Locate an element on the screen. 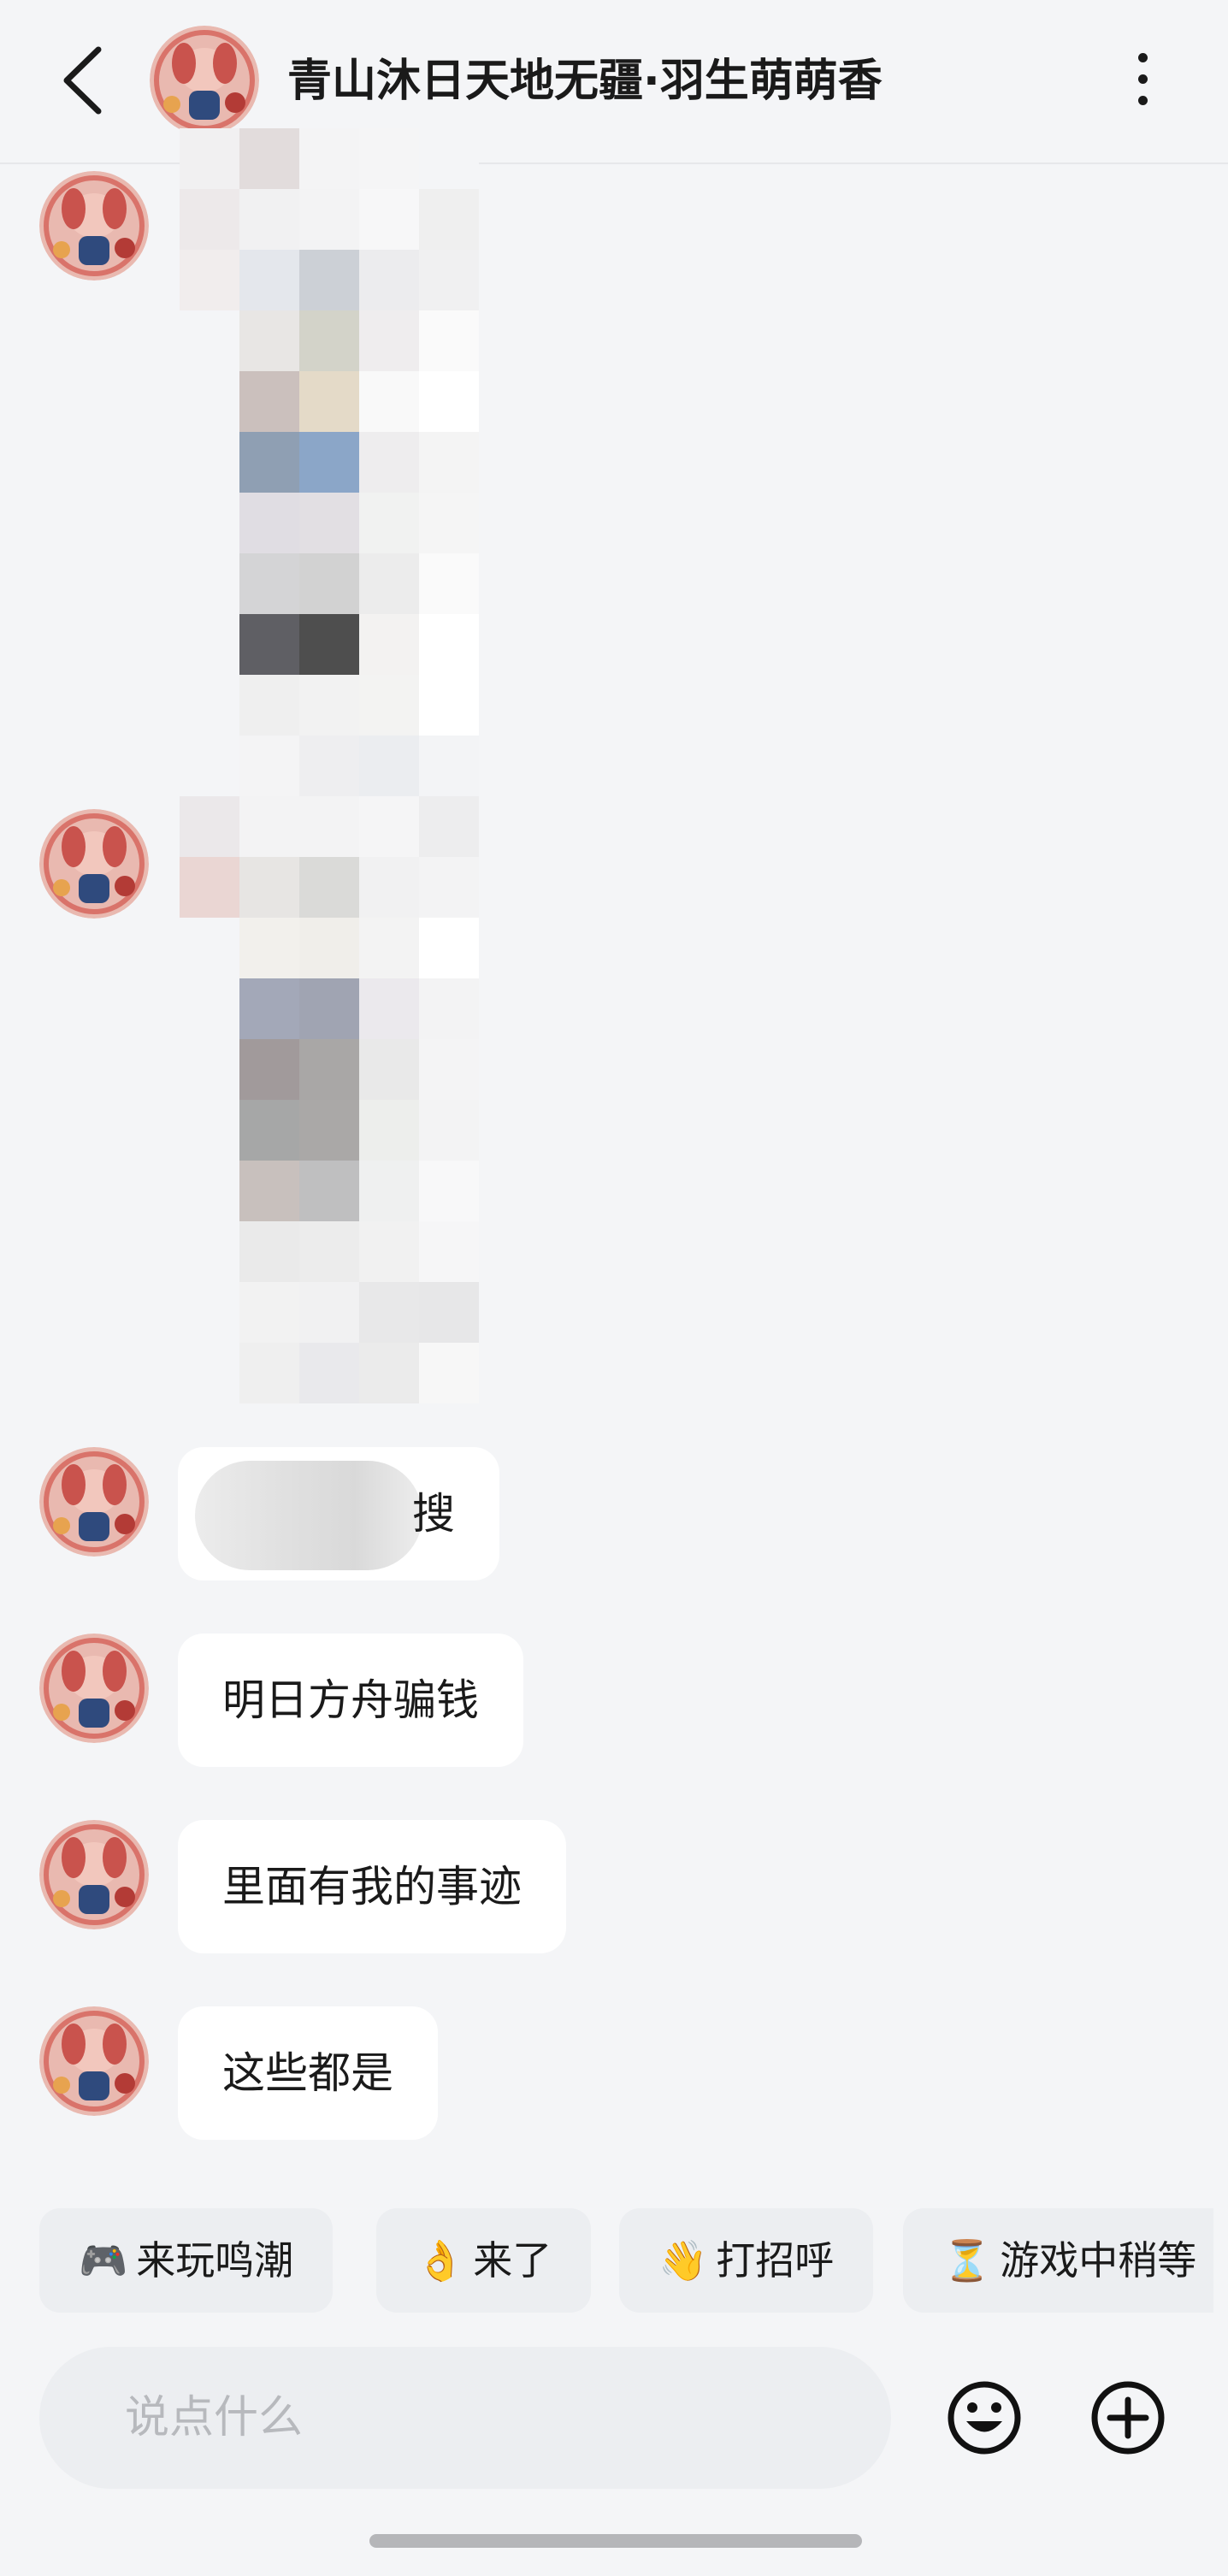 The image size is (1228, 2576). chip-label: 来玩鸣潮 is located at coordinates (215, 2260).